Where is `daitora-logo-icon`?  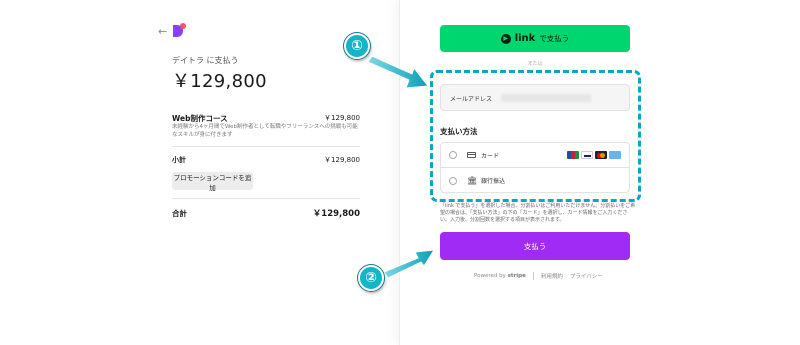
daitora-logo-icon is located at coordinates (180, 30).